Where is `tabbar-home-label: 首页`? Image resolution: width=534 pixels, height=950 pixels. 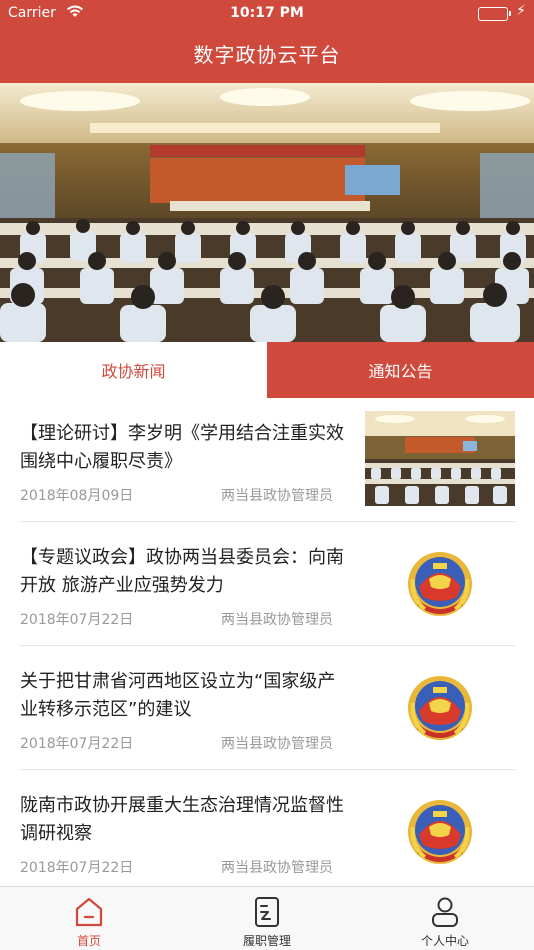 tabbar-home-label: 首页 is located at coordinates (88, 941).